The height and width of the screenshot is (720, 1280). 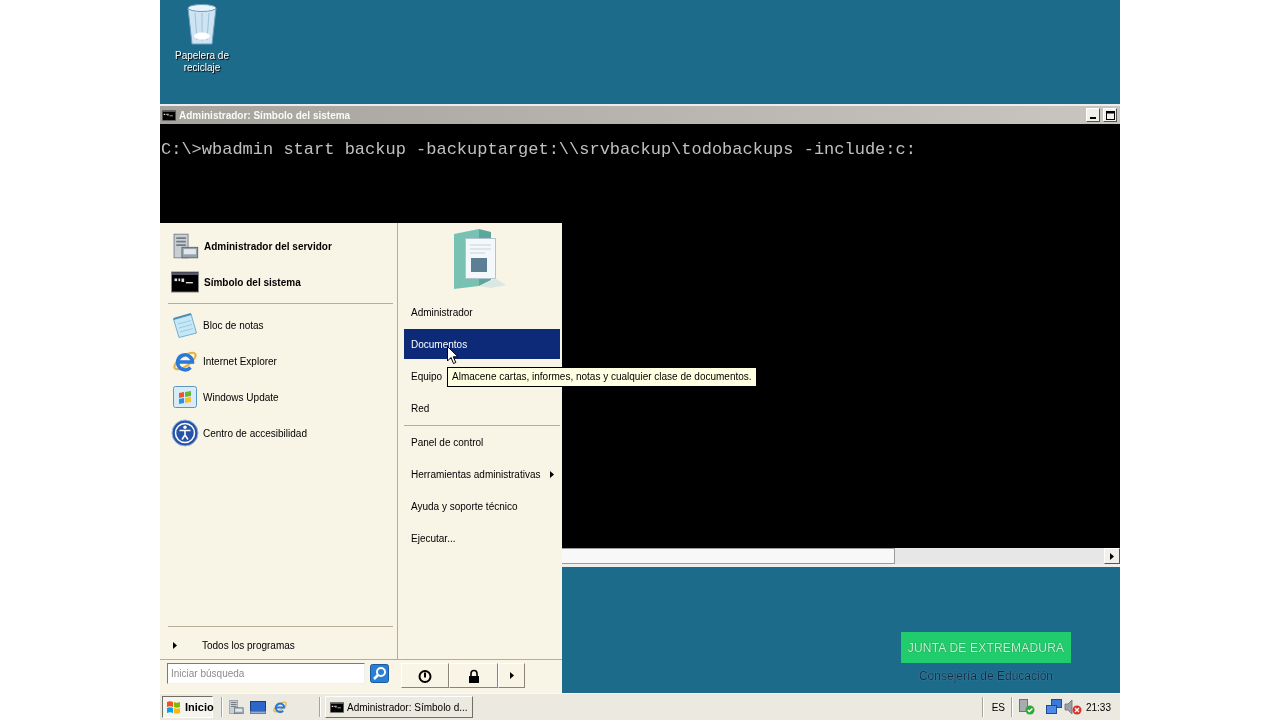 I want to click on device-check-icon, so click(x=1026, y=707).